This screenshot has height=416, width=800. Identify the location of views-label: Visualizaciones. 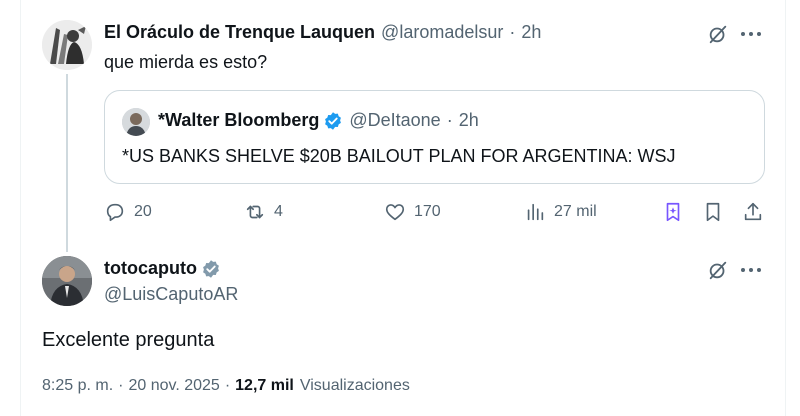
(354, 385).